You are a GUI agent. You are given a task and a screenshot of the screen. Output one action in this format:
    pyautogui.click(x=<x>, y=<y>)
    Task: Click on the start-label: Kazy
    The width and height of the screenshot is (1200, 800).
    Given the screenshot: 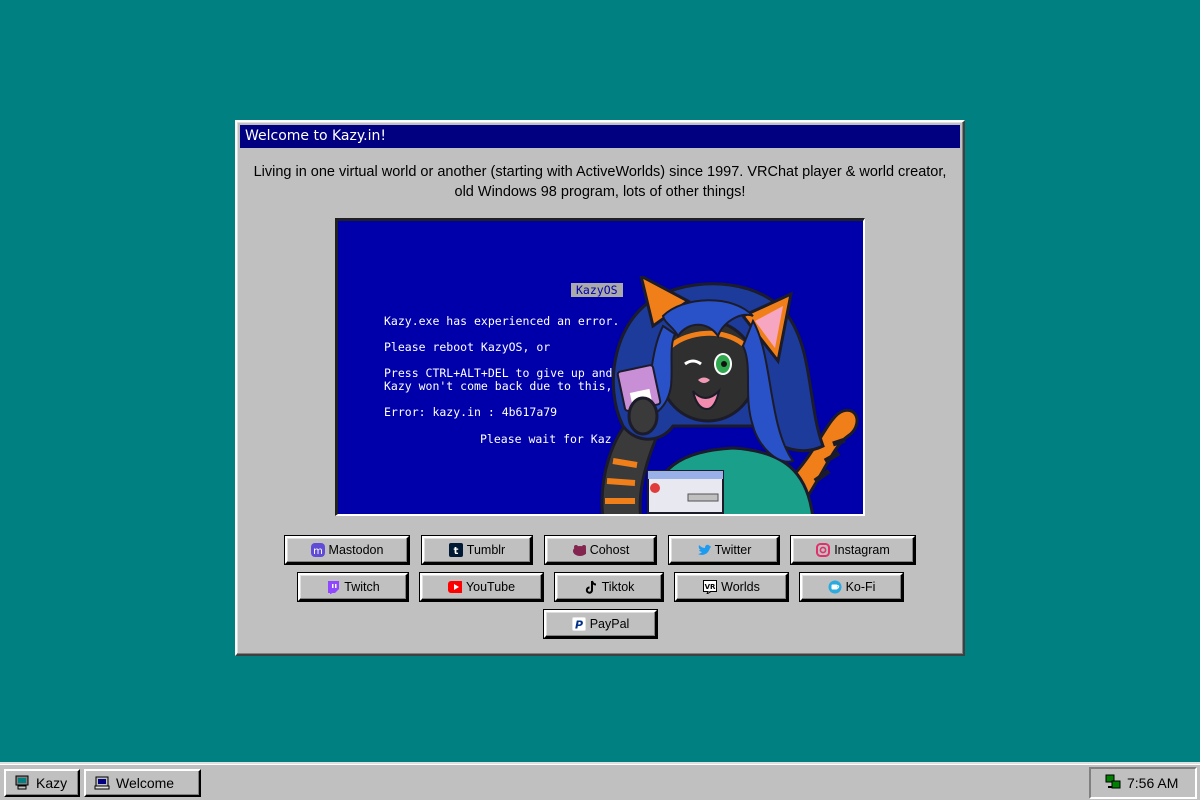 What is the action you would take?
    pyautogui.click(x=52, y=783)
    